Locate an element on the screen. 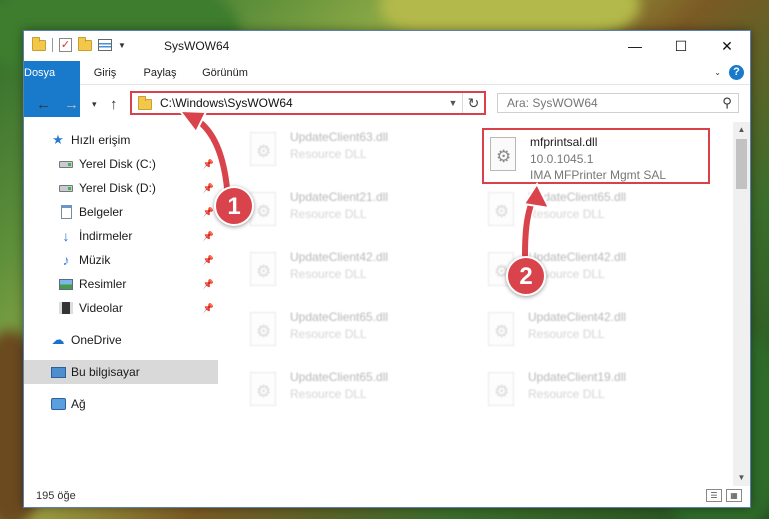 The width and height of the screenshot is (769, 519). address-bar: C:\Windows\SysWOW64 ▼ ↻ is located at coordinates (308, 103).